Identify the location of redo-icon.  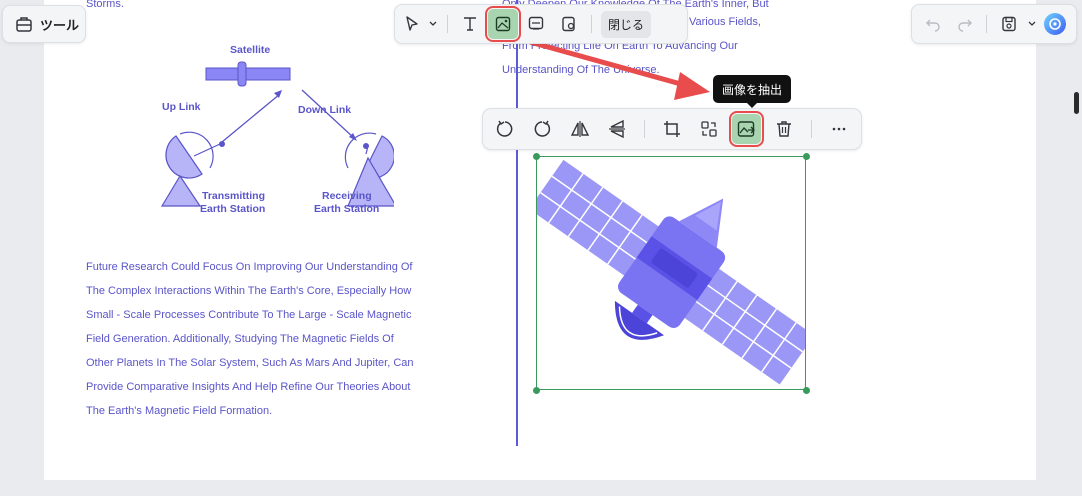
(964, 25).